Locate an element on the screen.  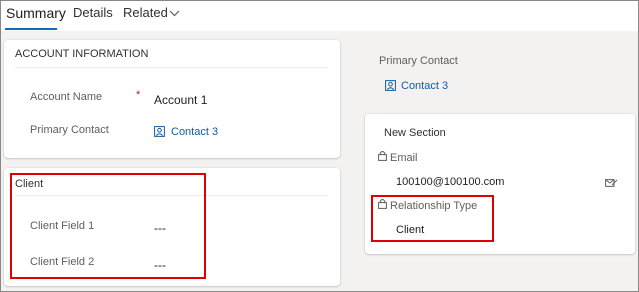
tab-summary-underline is located at coordinates (31, 29).